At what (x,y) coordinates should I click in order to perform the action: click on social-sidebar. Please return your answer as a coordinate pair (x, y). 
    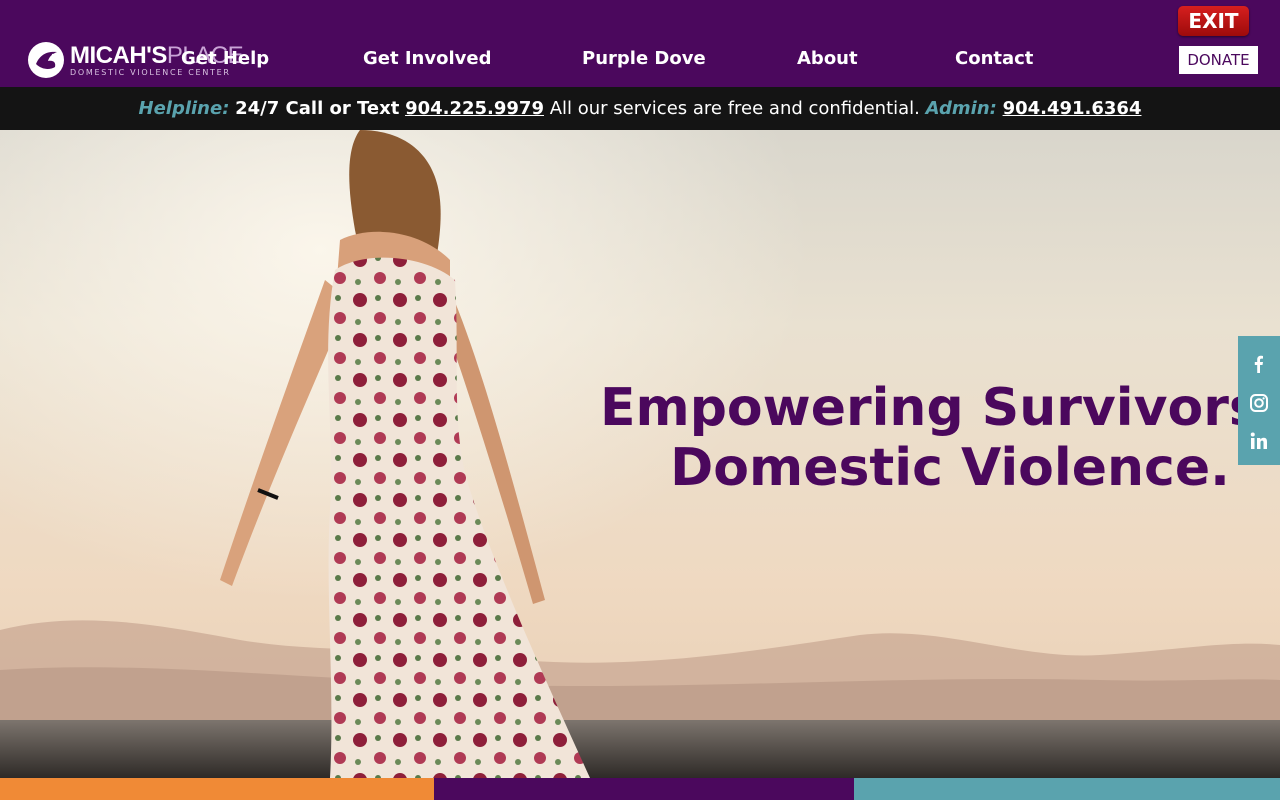
    Looking at the image, I should click on (1259, 400).